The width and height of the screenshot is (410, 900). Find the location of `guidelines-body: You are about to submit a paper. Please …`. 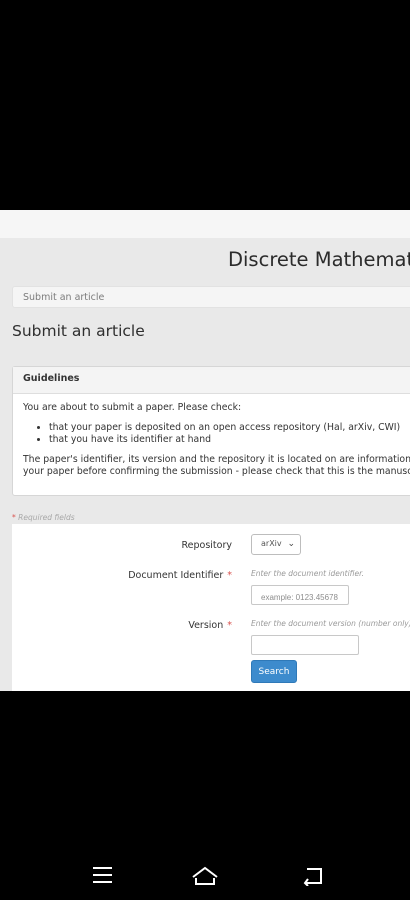

guidelines-body: You are about to submit a paper. Please … is located at coordinates (211, 436).